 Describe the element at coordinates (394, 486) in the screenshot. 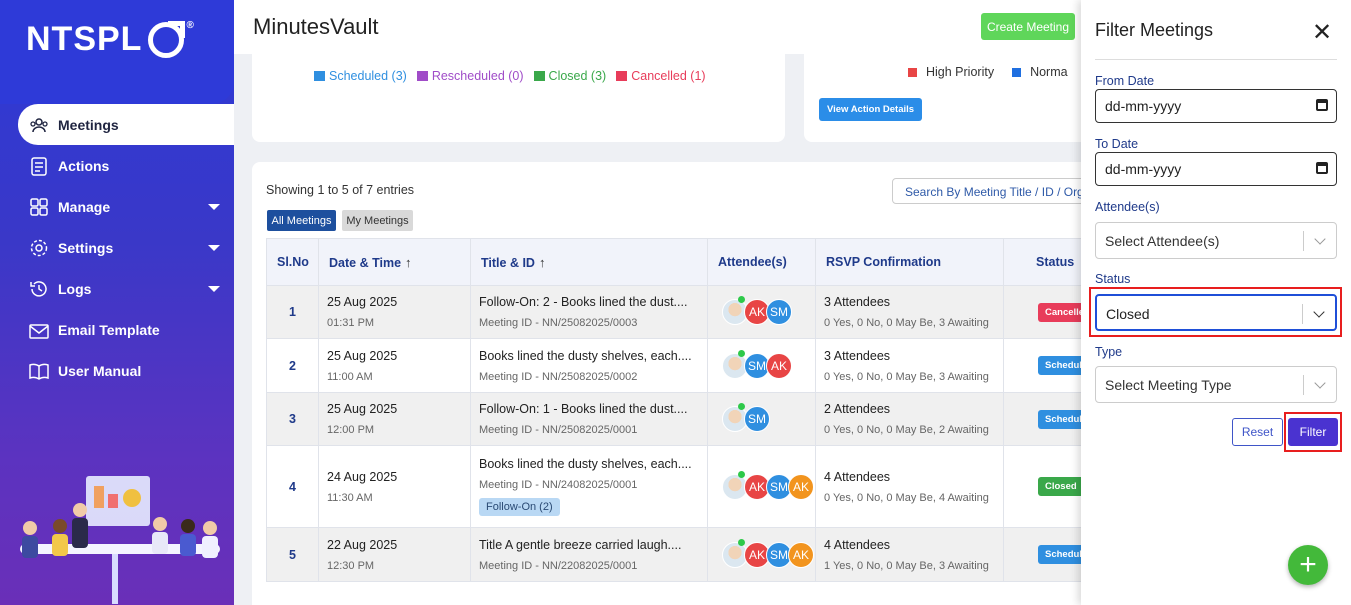

I see `date-cell: 24 Aug 2025 11:30 AM` at that location.